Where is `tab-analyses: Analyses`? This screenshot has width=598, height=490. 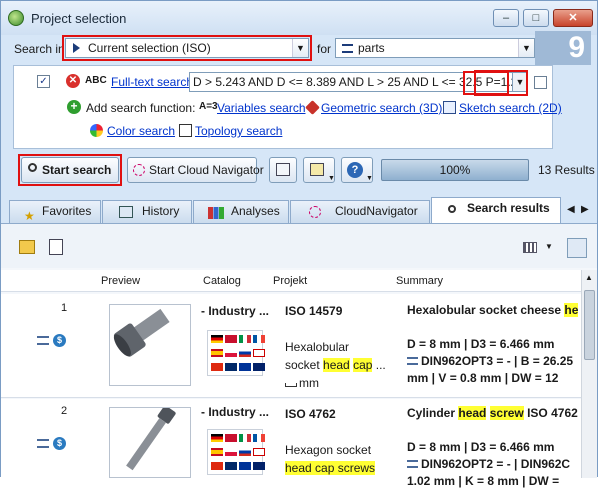
tab-analyses: Analyses is located at coordinates (241, 211).